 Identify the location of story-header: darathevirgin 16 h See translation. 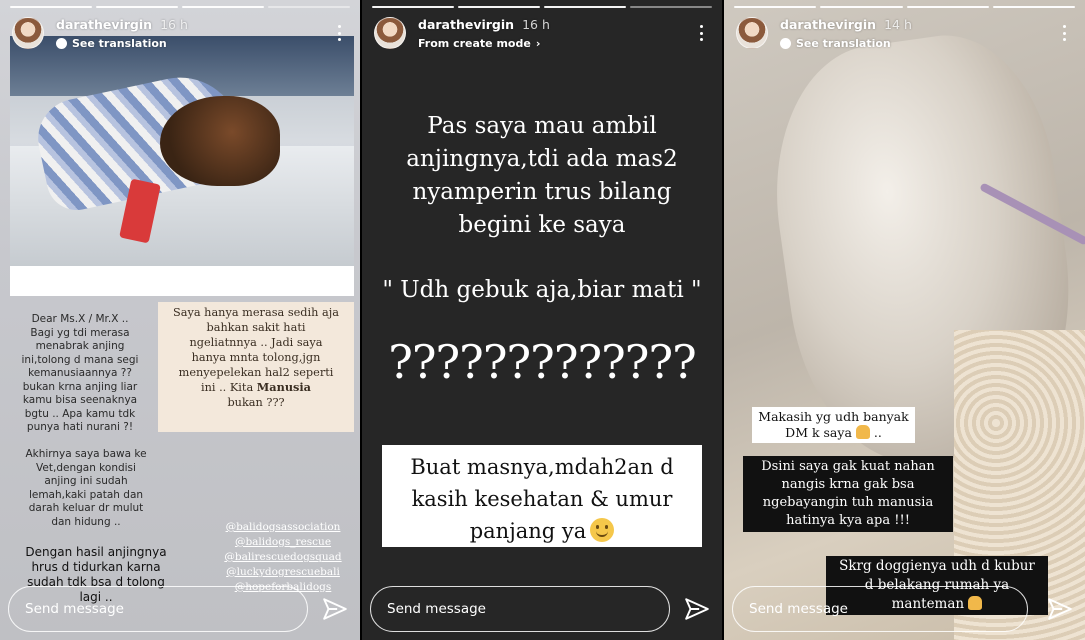
(181, 35).